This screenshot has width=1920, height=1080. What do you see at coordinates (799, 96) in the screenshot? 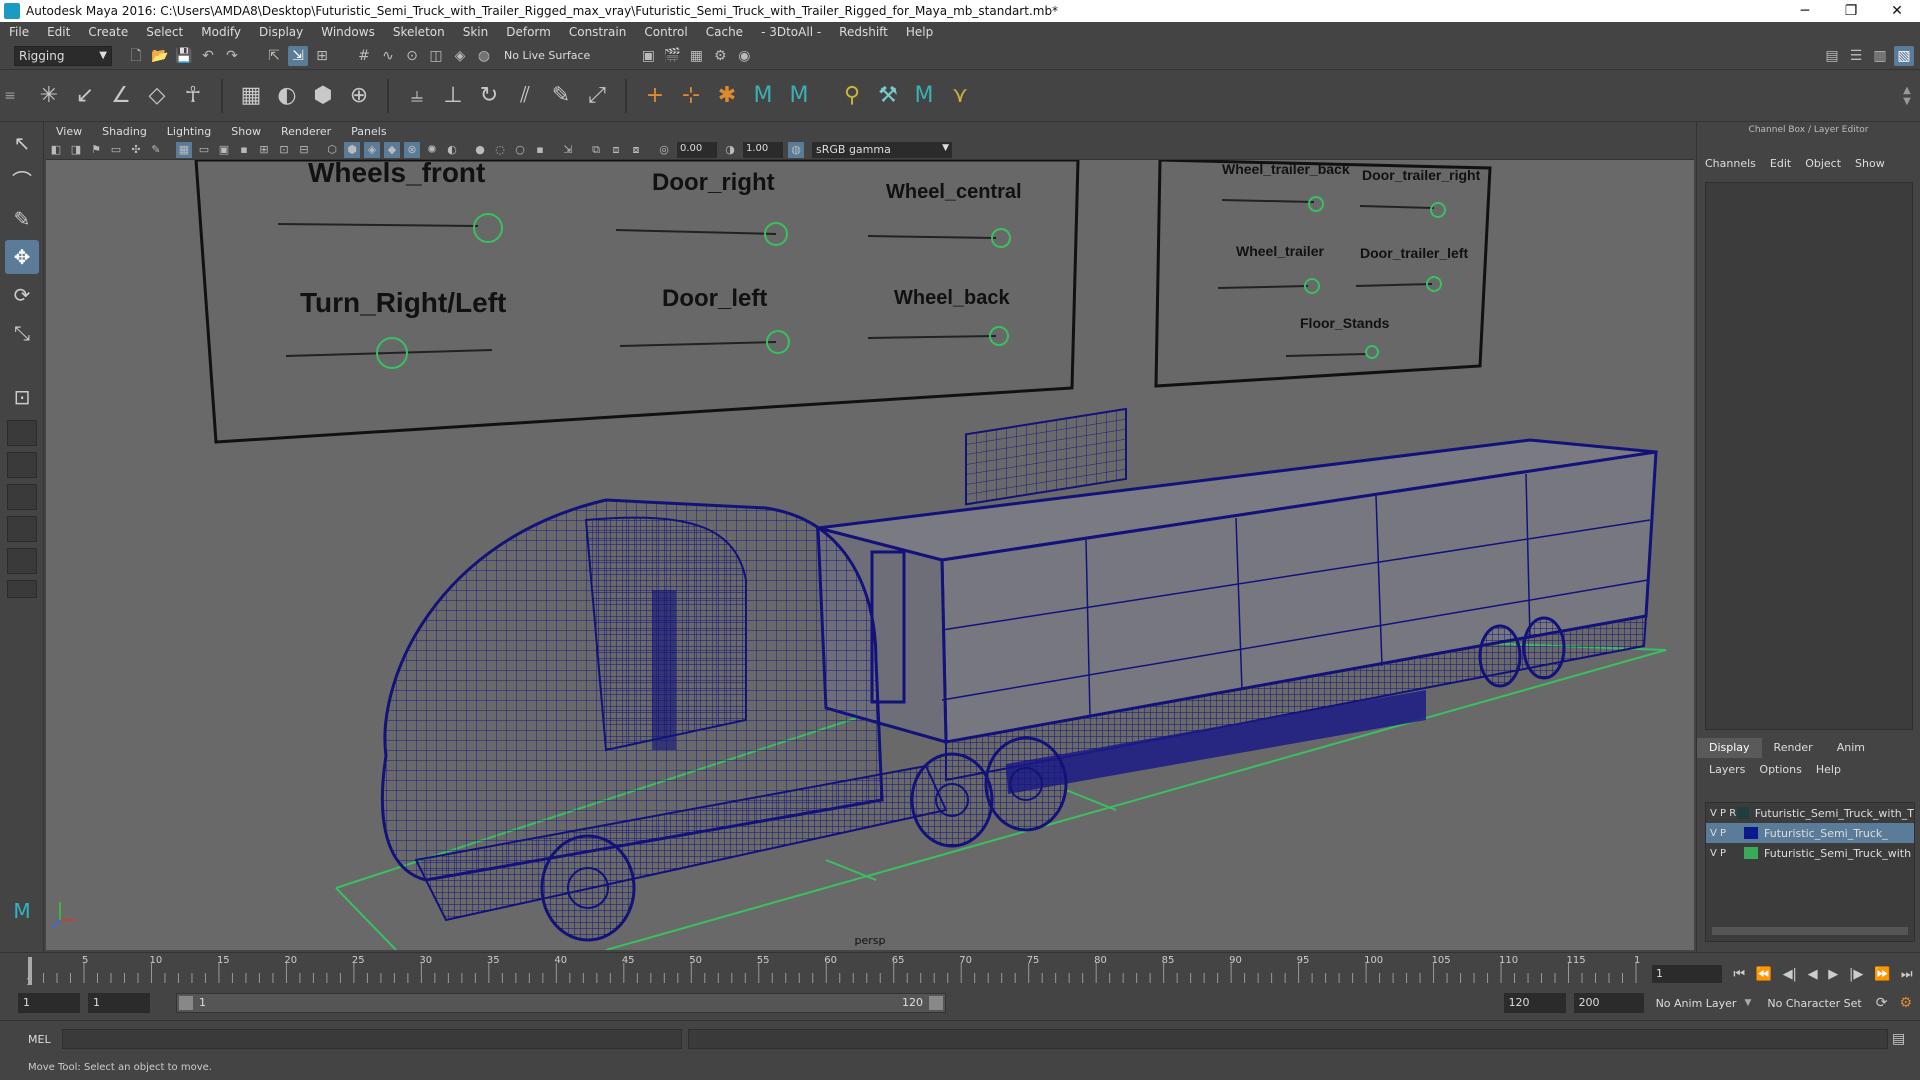
I see `scale-constraint-icon: M` at bounding box center [799, 96].